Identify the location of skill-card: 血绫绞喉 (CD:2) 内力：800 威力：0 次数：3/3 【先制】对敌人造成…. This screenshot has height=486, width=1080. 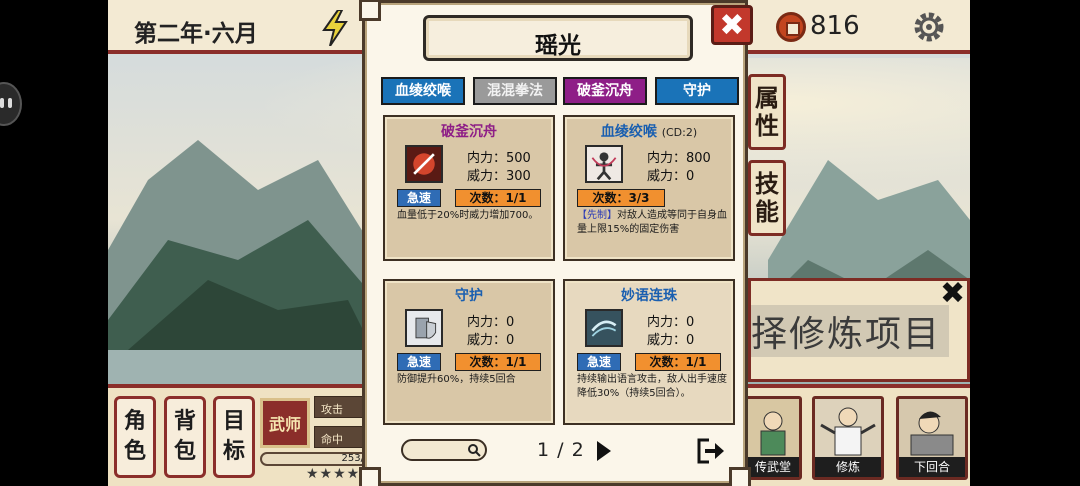
(649, 188).